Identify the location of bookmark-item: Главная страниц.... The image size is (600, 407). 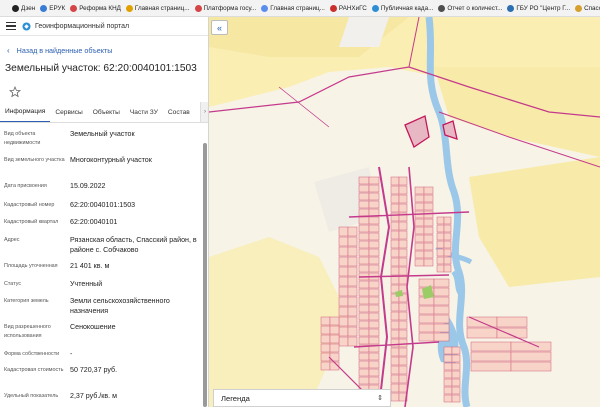
(157, 8).